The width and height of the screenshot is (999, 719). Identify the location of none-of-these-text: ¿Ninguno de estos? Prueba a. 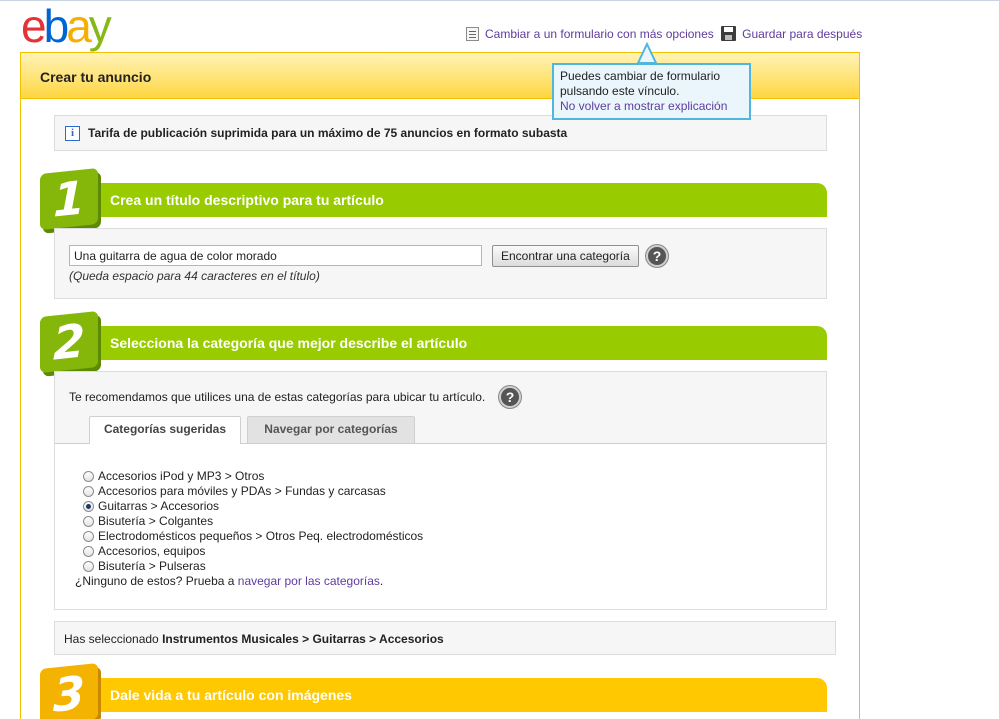
(156, 581).